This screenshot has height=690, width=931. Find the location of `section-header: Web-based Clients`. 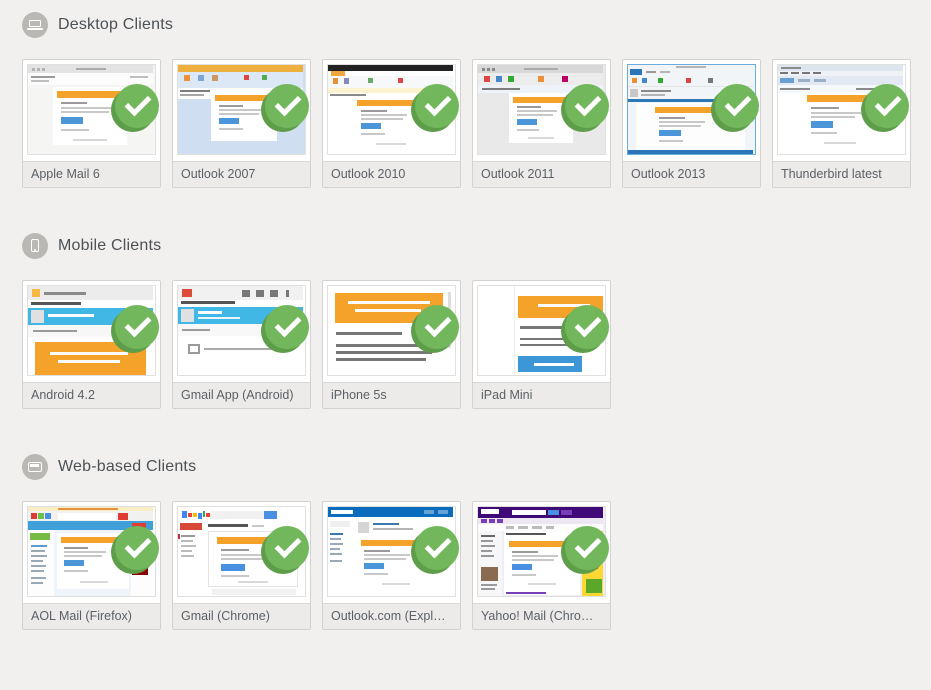

section-header: Web-based Clients is located at coordinates (476, 467).